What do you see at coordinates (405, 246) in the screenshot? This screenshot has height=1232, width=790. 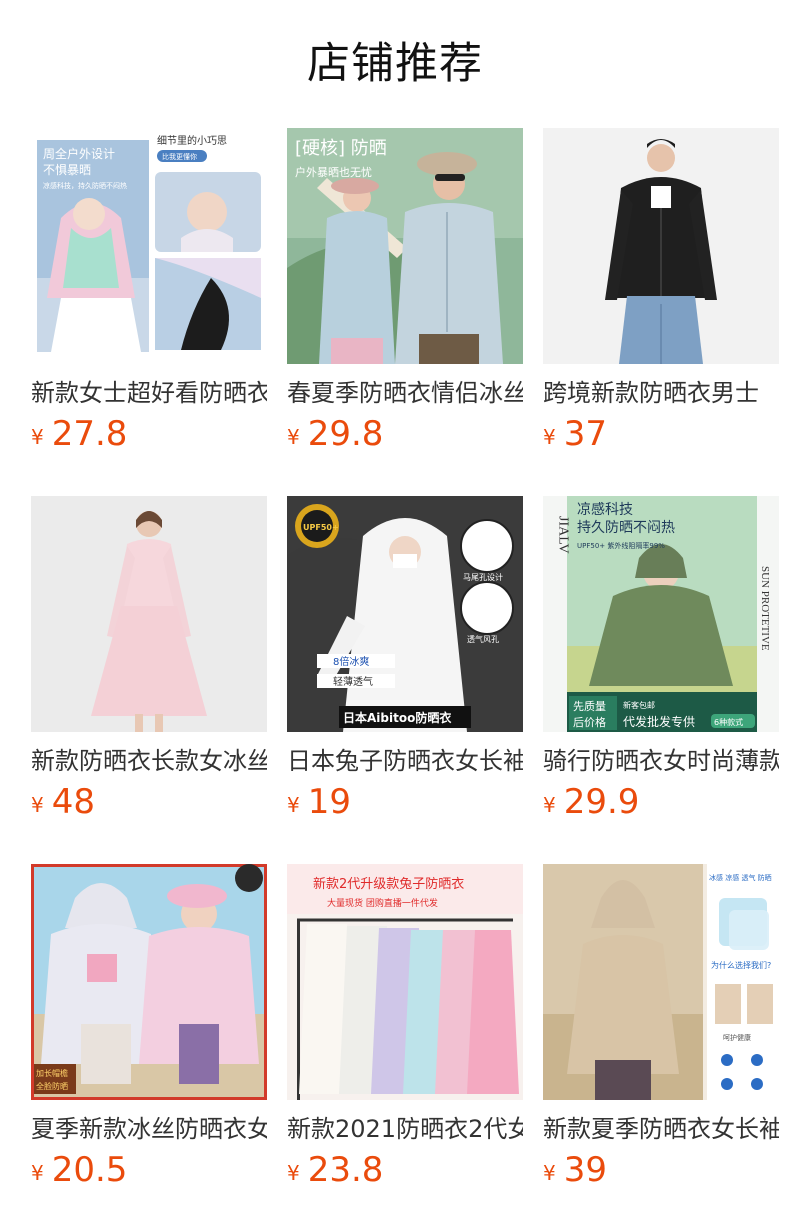 I see `product-image: [硬核] 防晒 户外暴晒也无忧` at bounding box center [405, 246].